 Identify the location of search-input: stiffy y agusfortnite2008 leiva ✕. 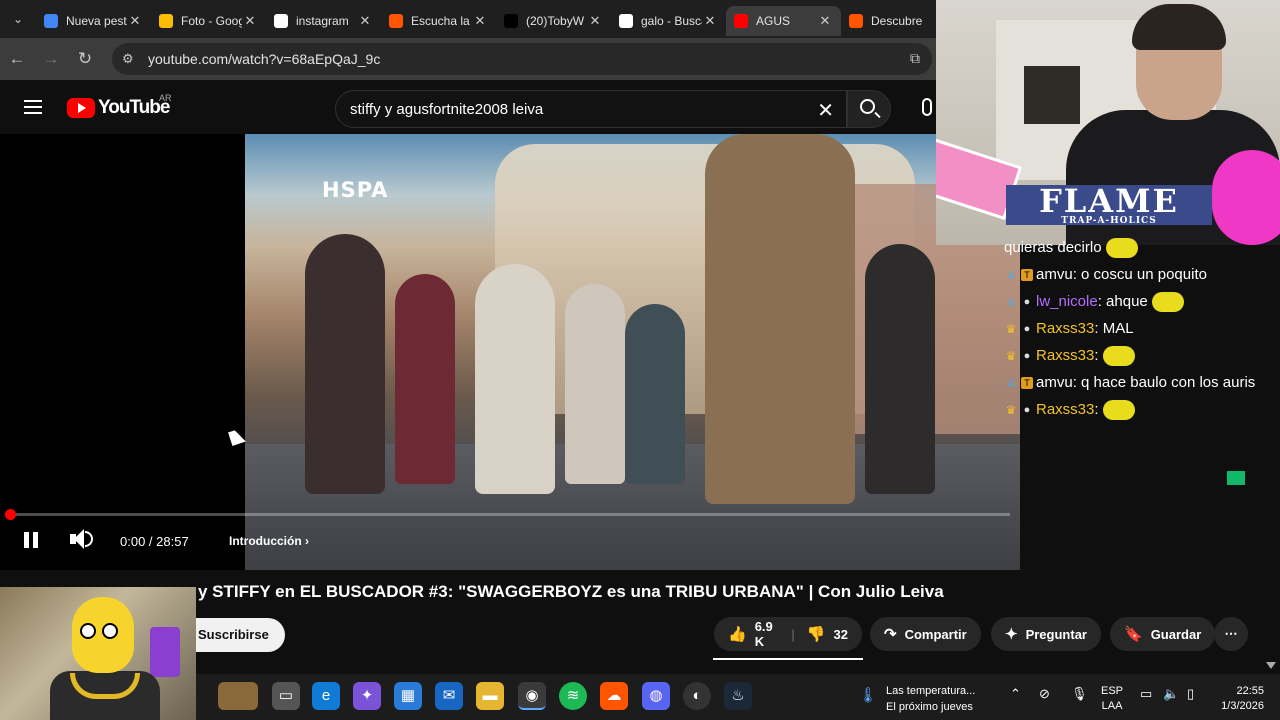
(591, 109).